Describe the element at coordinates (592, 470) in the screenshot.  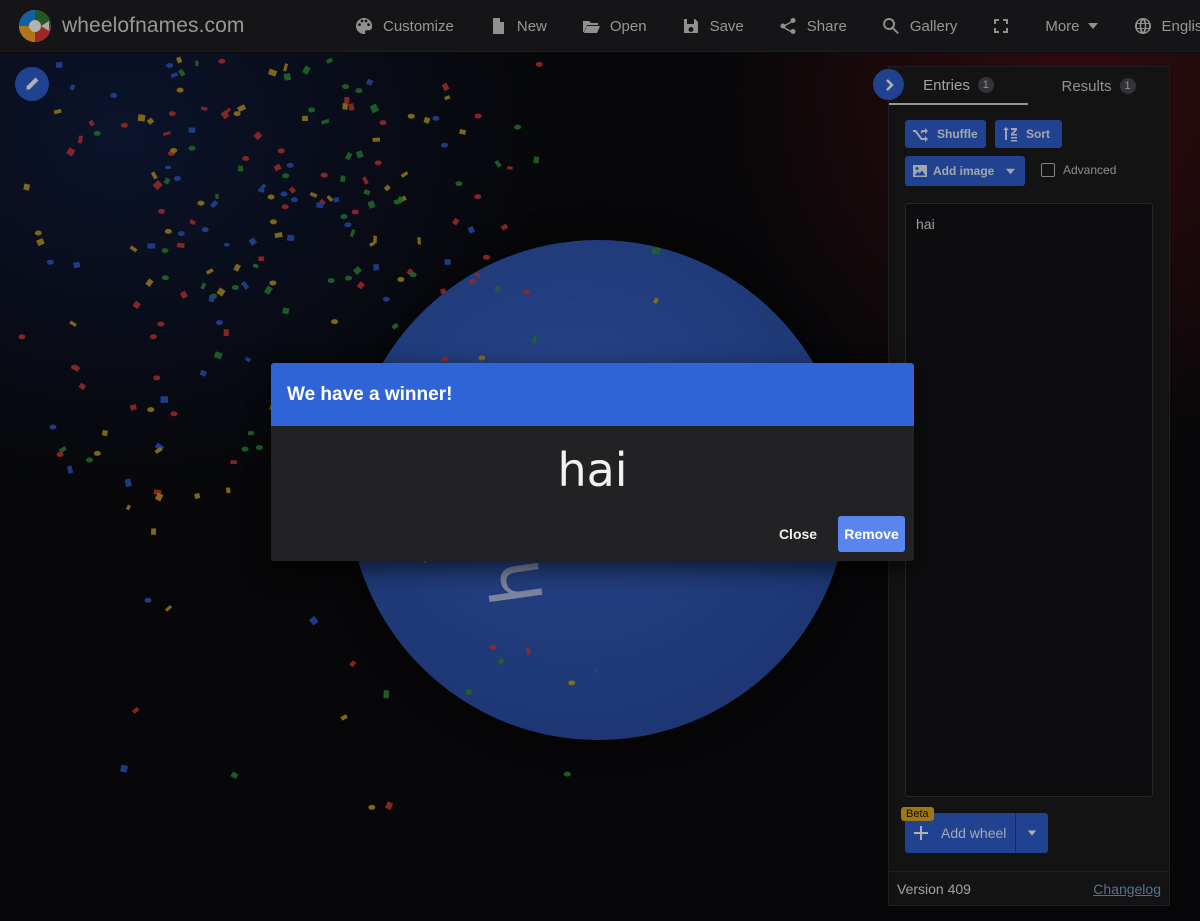
I see `winner-name: hai` at that location.